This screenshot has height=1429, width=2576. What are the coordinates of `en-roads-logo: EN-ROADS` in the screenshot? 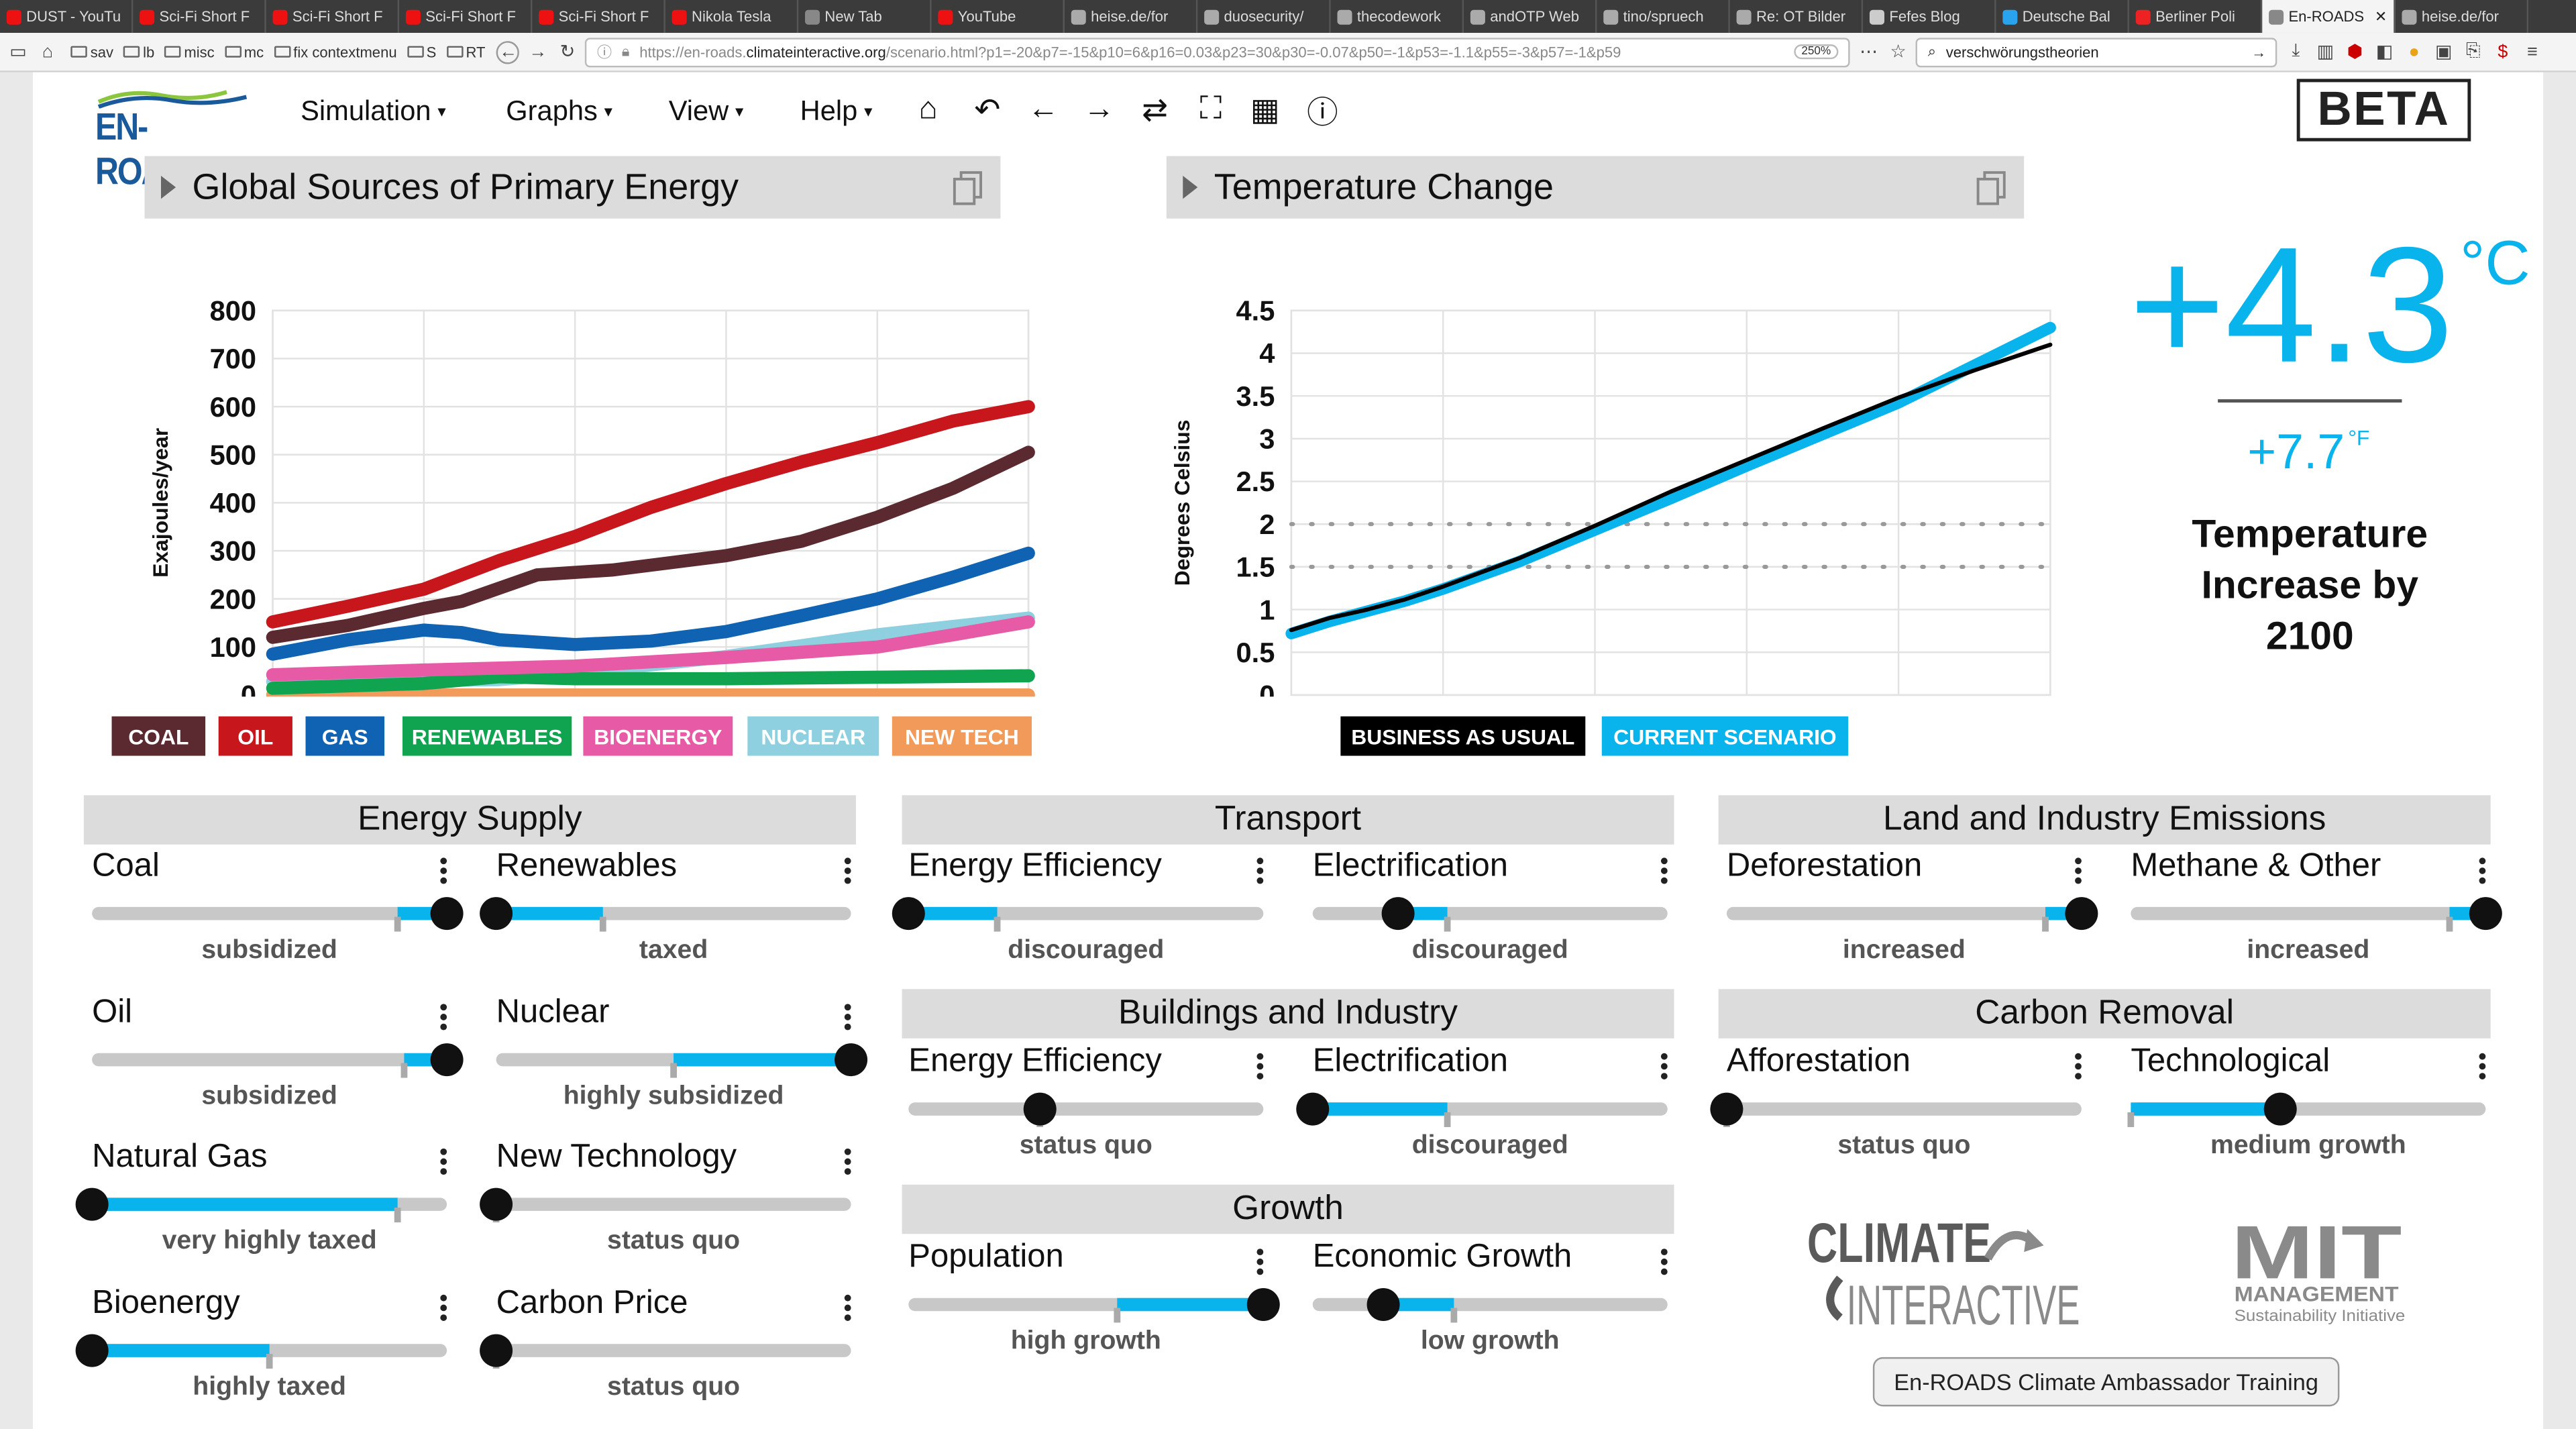 It's located at (174, 139).